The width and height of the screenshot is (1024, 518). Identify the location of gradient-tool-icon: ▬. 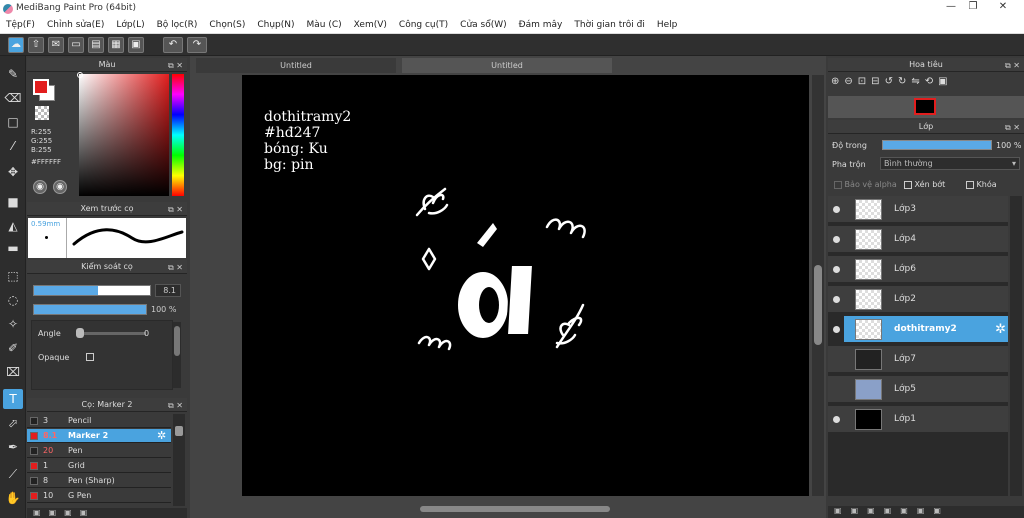
(13, 248).